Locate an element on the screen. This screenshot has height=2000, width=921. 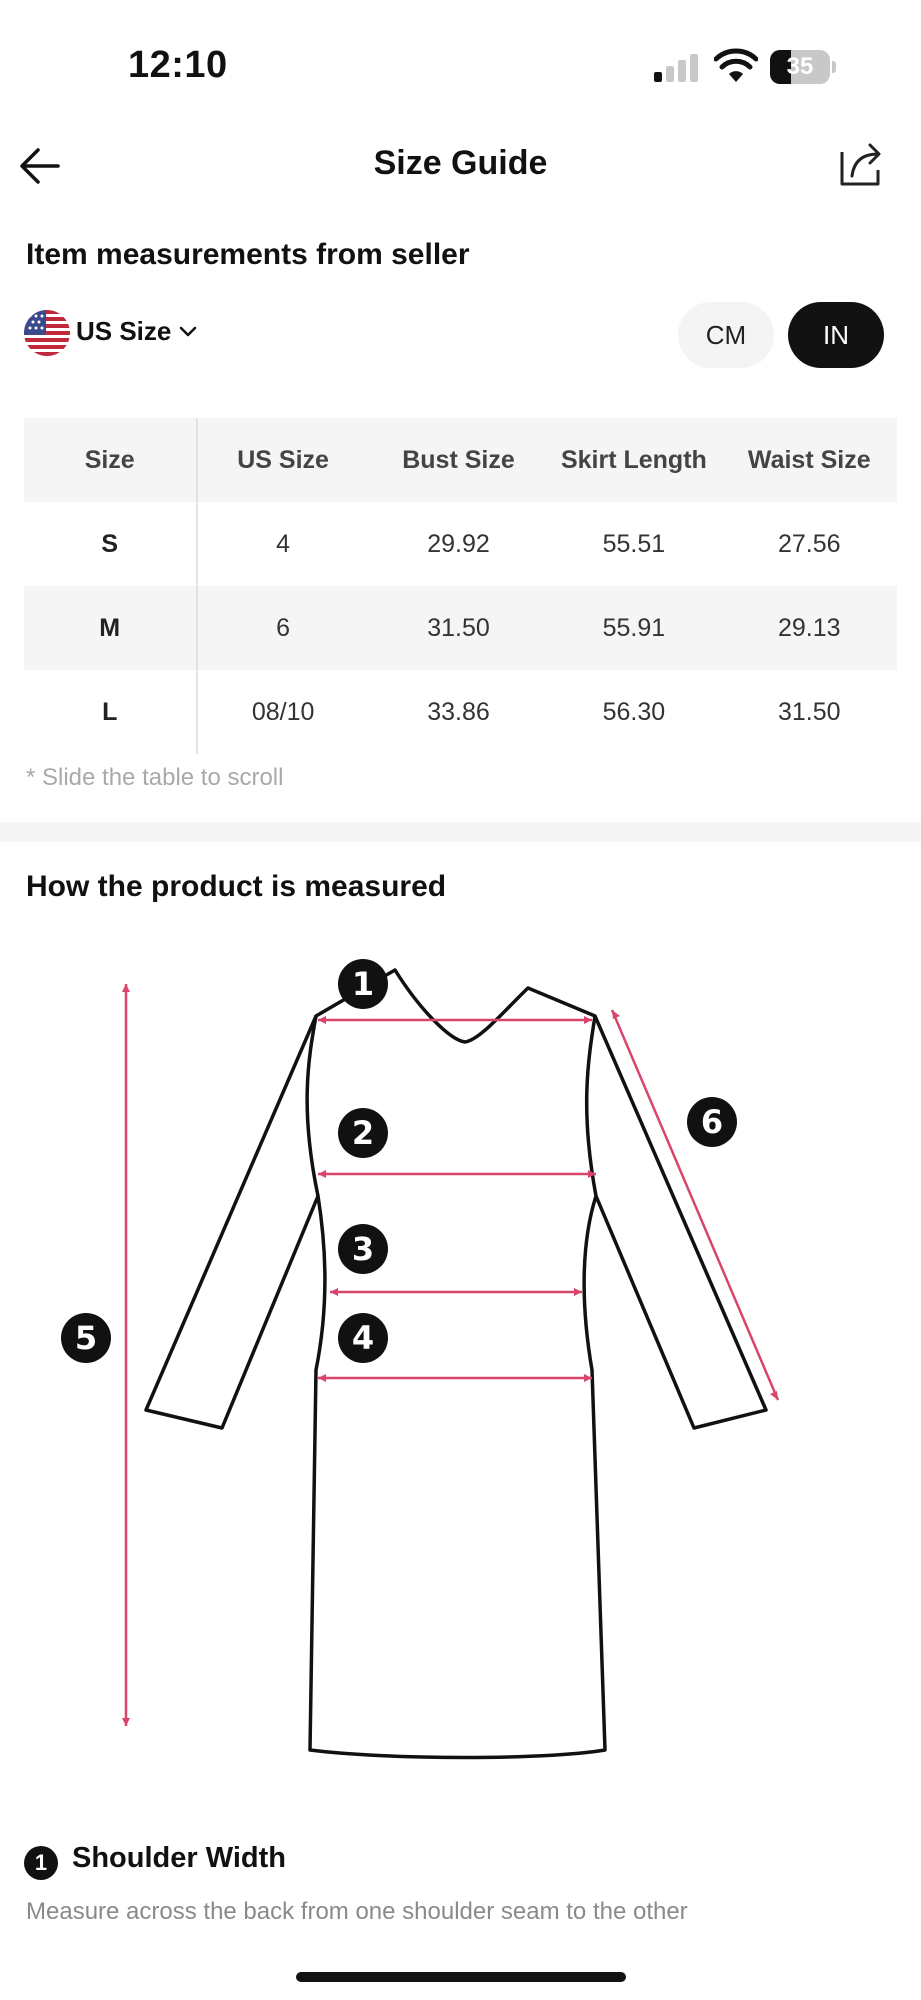
marker-5: 5 is located at coordinates (86, 1338).